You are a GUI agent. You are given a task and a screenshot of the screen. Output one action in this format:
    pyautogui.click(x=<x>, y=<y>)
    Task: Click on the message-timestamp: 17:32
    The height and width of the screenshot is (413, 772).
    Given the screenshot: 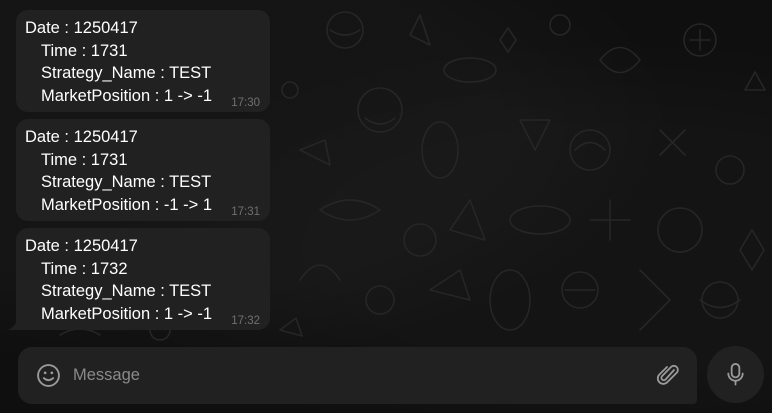 What is the action you would take?
    pyautogui.click(x=245, y=321)
    